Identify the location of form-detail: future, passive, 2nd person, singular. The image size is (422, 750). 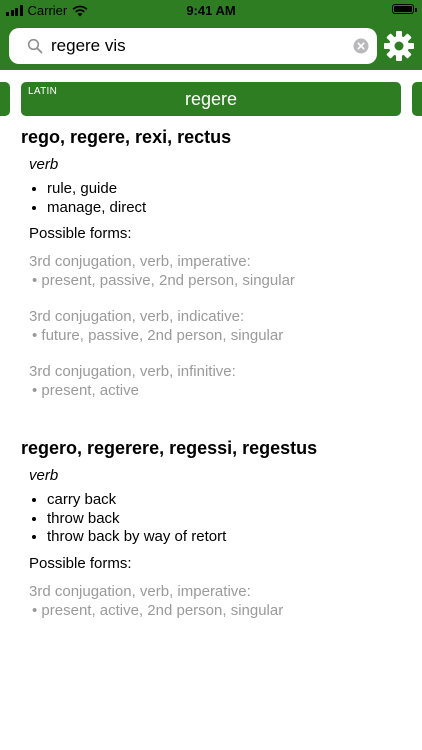
(215, 335).